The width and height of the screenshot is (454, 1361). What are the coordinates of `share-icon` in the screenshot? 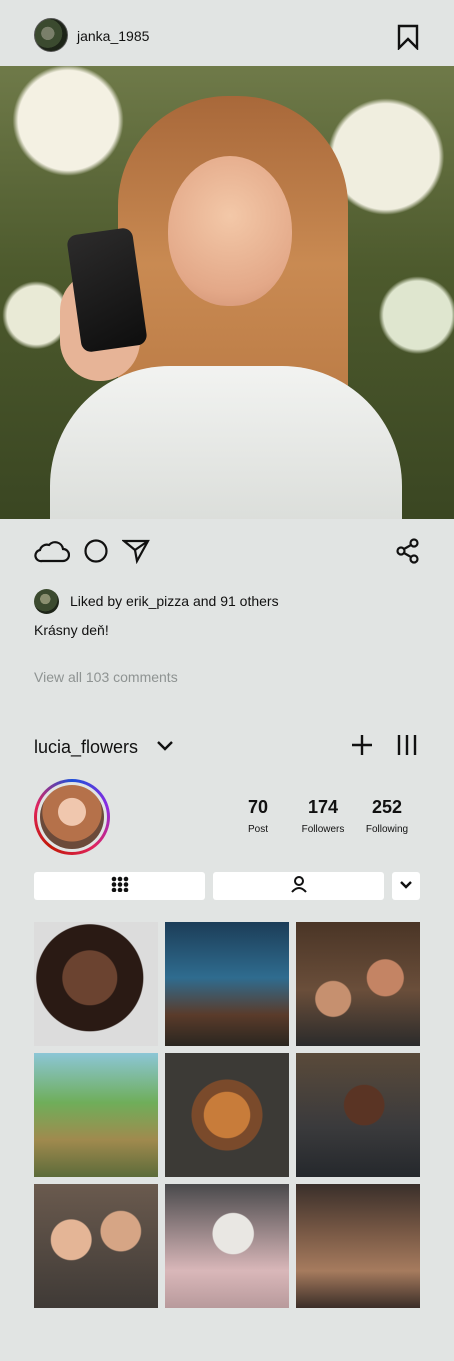 It's located at (408, 551).